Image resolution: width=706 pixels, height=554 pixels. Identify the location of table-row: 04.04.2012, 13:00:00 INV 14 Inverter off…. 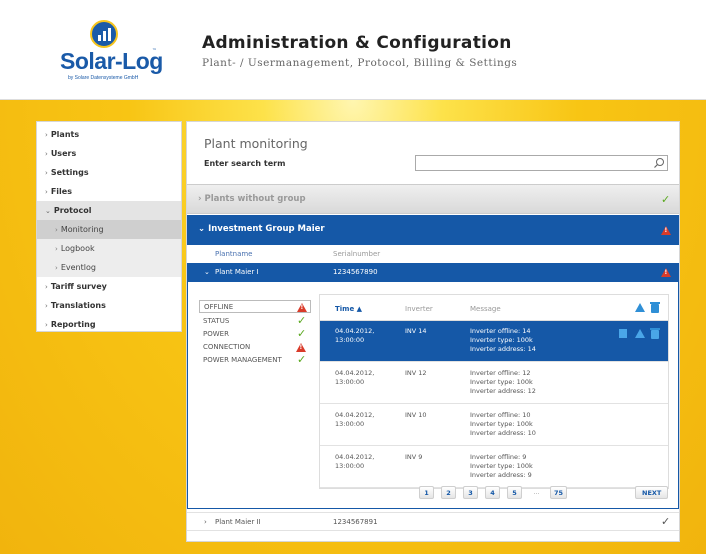
(494, 341).